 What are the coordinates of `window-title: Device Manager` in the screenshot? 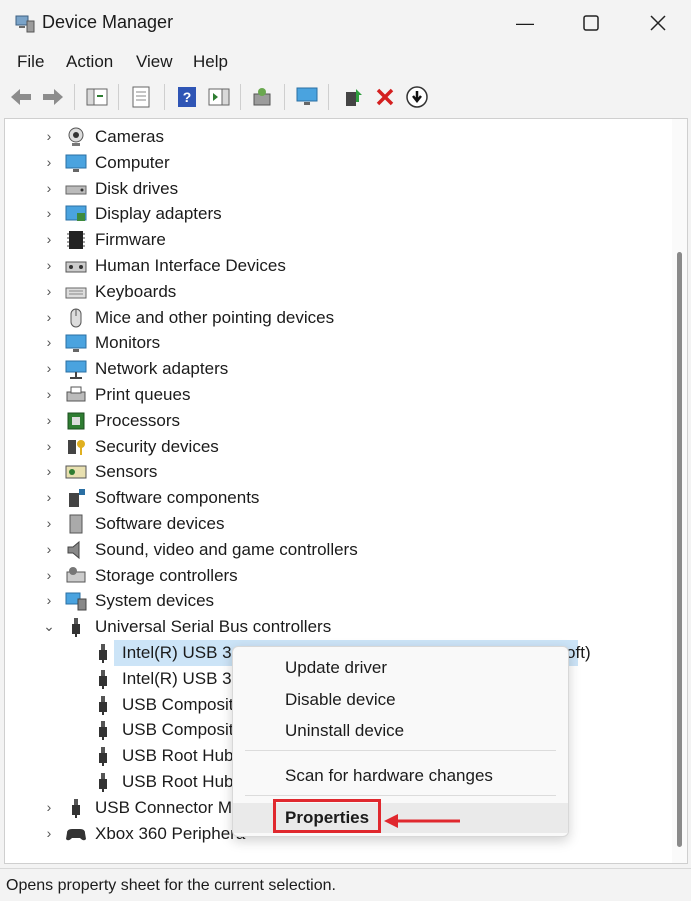 It's located at (108, 22).